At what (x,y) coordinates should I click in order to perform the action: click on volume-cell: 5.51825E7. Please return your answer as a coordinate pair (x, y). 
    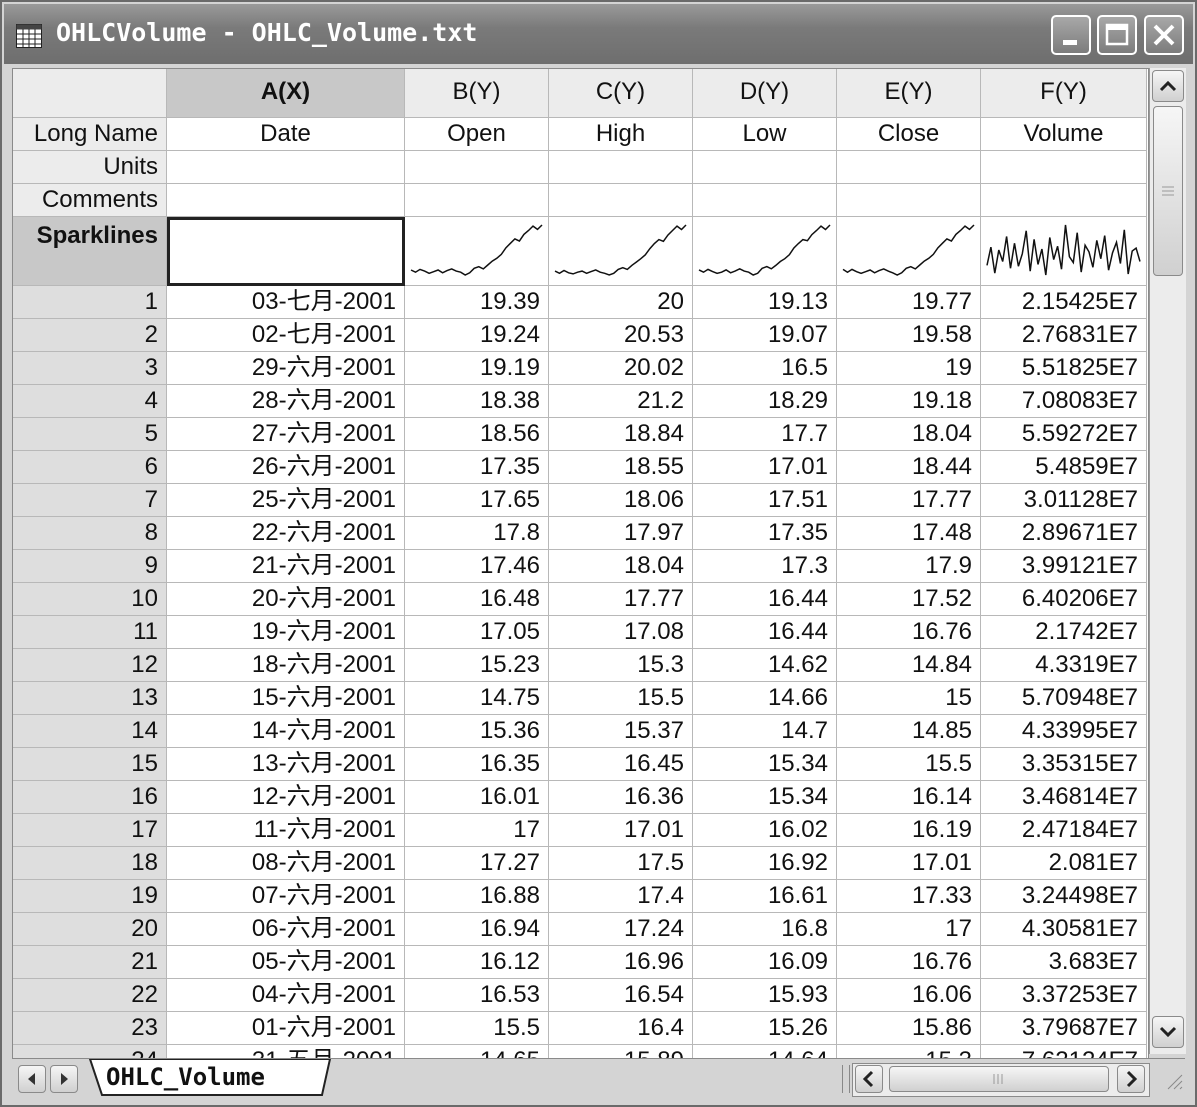
    Looking at the image, I should click on (1064, 368).